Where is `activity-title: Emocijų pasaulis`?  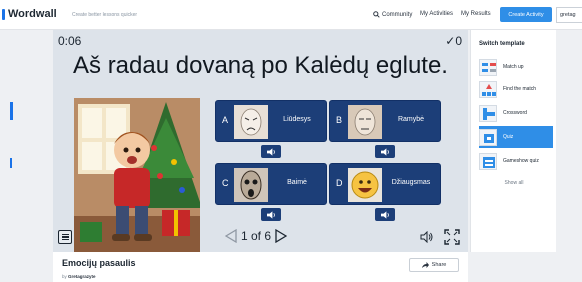 activity-title: Emocijų pasaulis is located at coordinates (99, 263).